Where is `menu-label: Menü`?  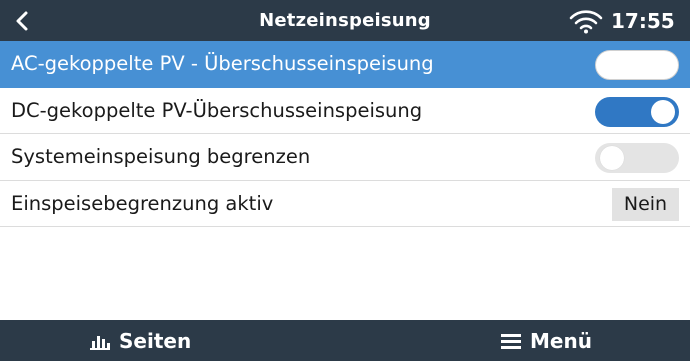 menu-label: Menü is located at coordinates (561, 340).